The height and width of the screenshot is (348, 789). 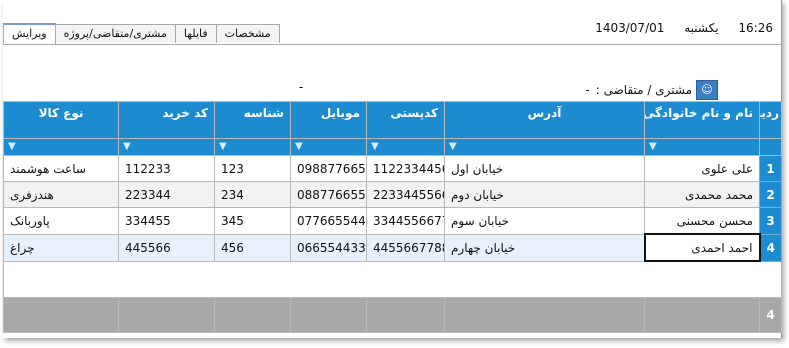 I want to click on grid-empty-space, so click(x=392, y=279).